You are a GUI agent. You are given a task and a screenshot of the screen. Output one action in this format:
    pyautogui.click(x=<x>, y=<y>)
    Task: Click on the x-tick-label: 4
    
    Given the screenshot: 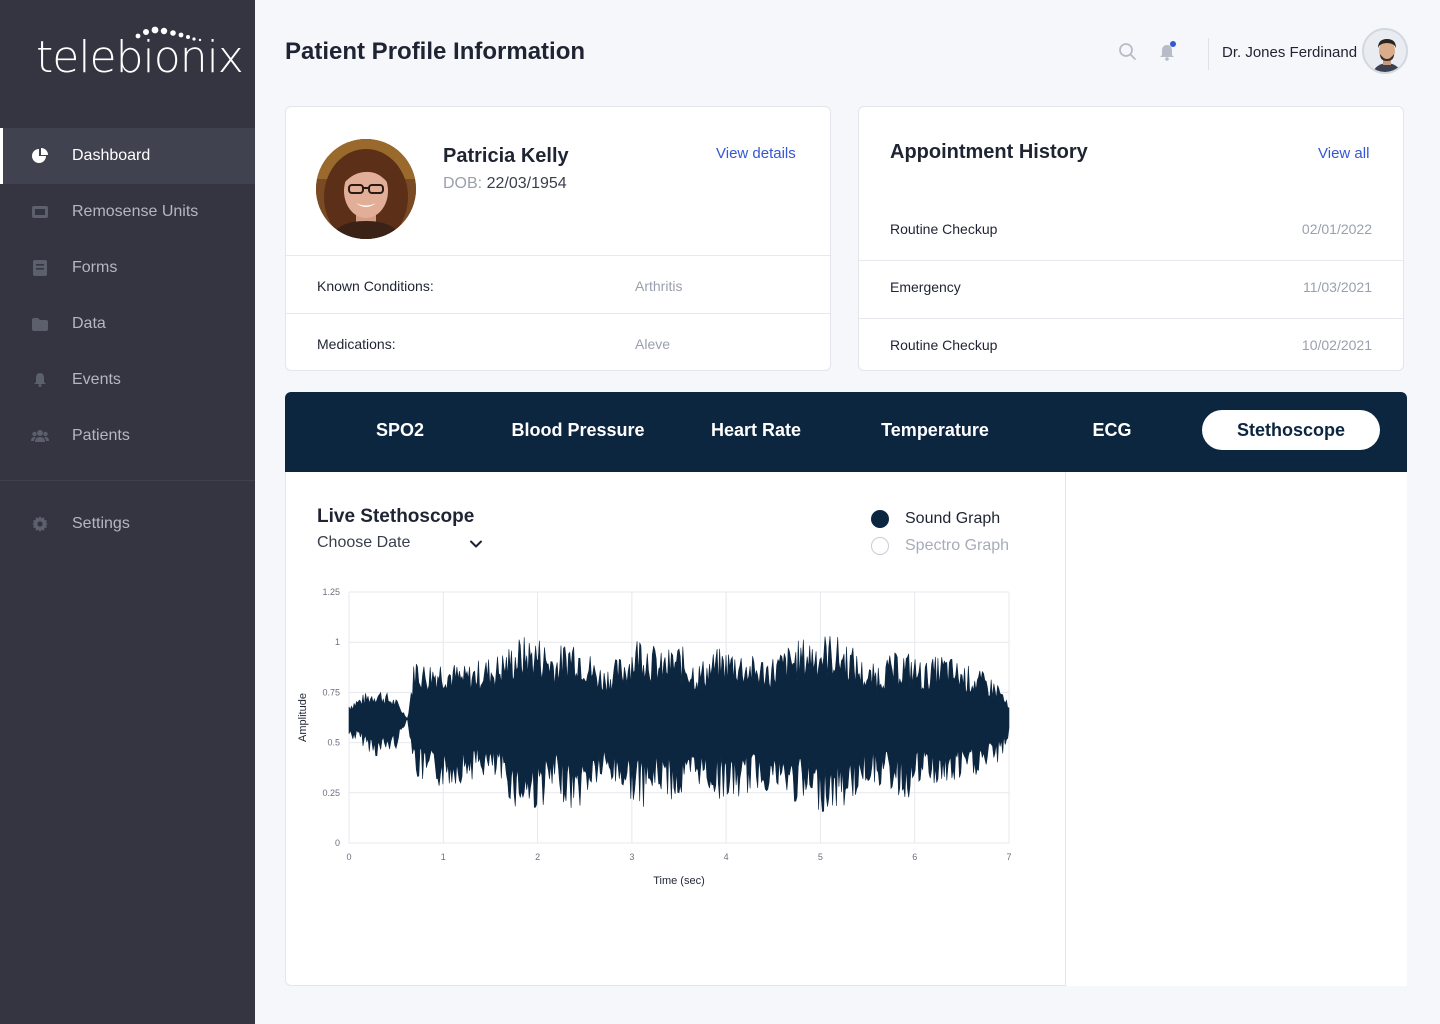 What is the action you would take?
    pyautogui.click(x=726, y=857)
    